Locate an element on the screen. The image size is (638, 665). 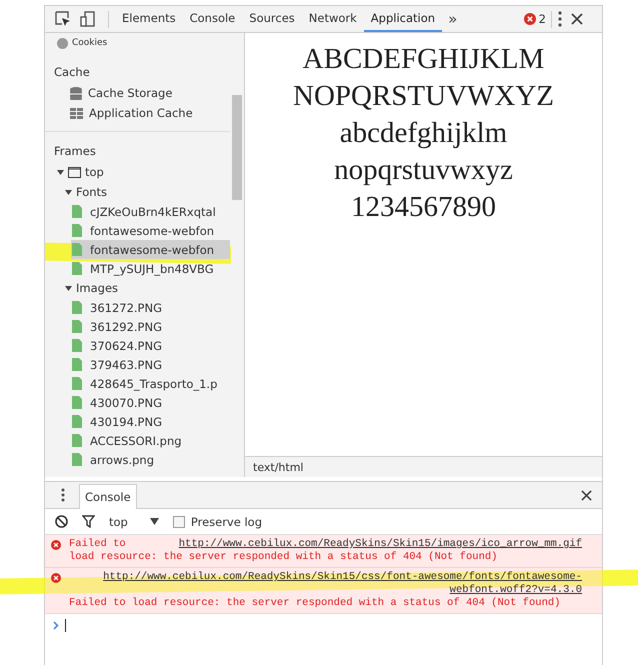
mime-type: text/html is located at coordinates (278, 467).